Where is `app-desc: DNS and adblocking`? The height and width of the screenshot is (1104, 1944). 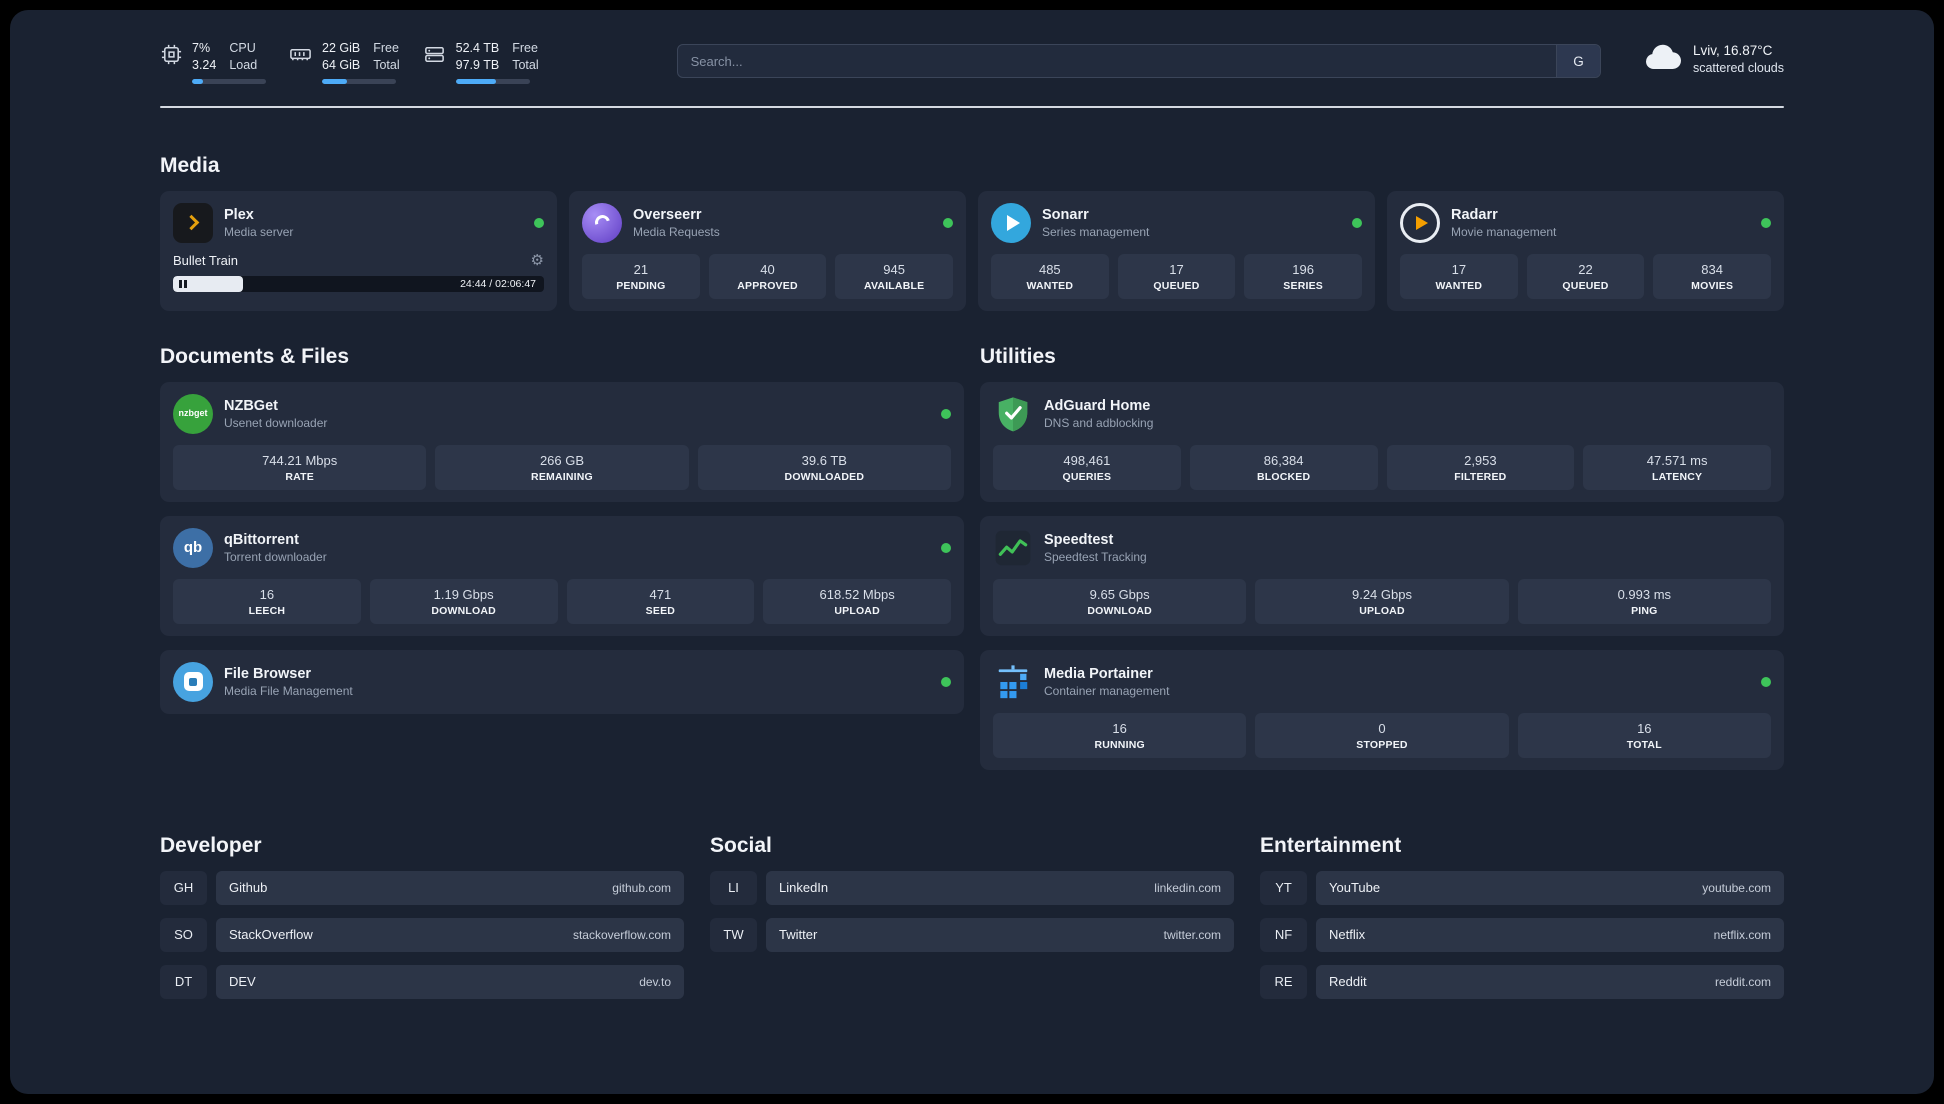
app-desc: DNS and adblocking is located at coordinates (1099, 422).